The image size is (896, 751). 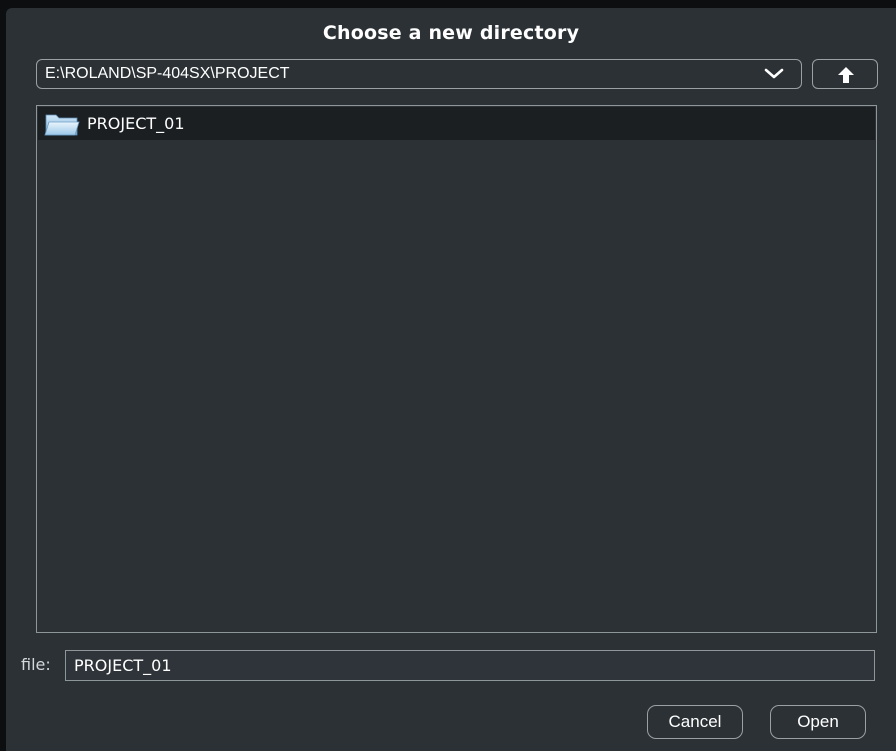 What do you see at coordinates (167, 73) in the screenshot?
I see `path-dropdown-value: E:\ROLAND\SP-404SX\PROJECT` at bounding box center [167, 73].